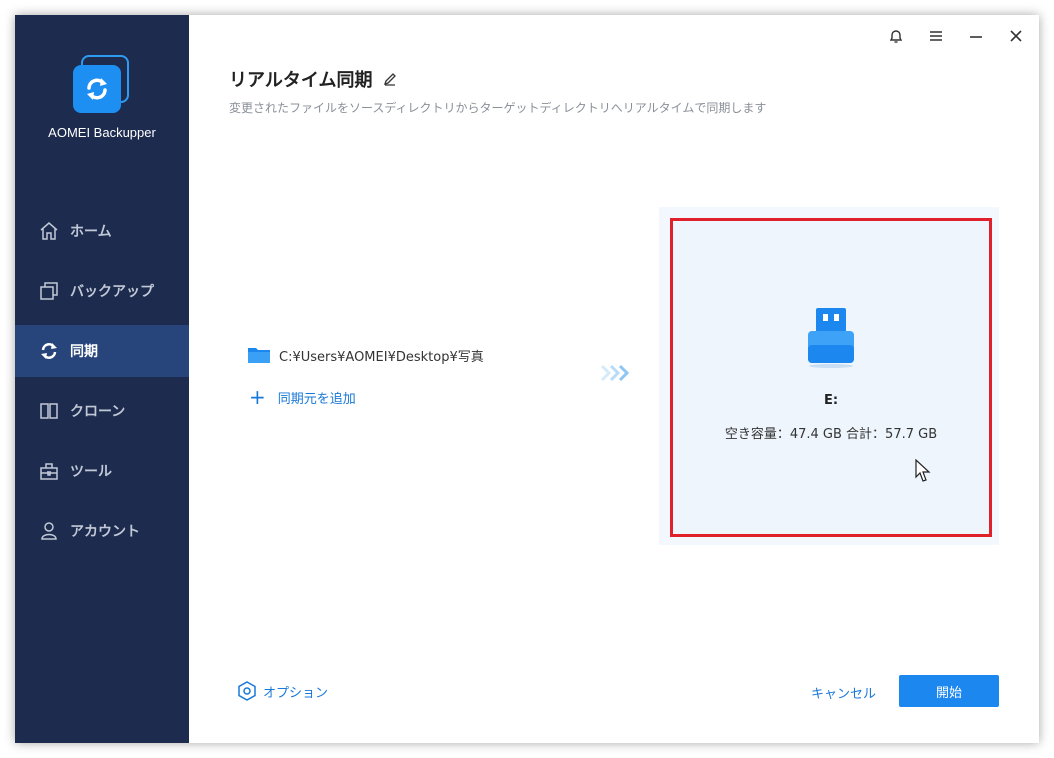 The image size is (1054, 758). I want to click on sidebar-item-clone: クローン, so click(102, 411).